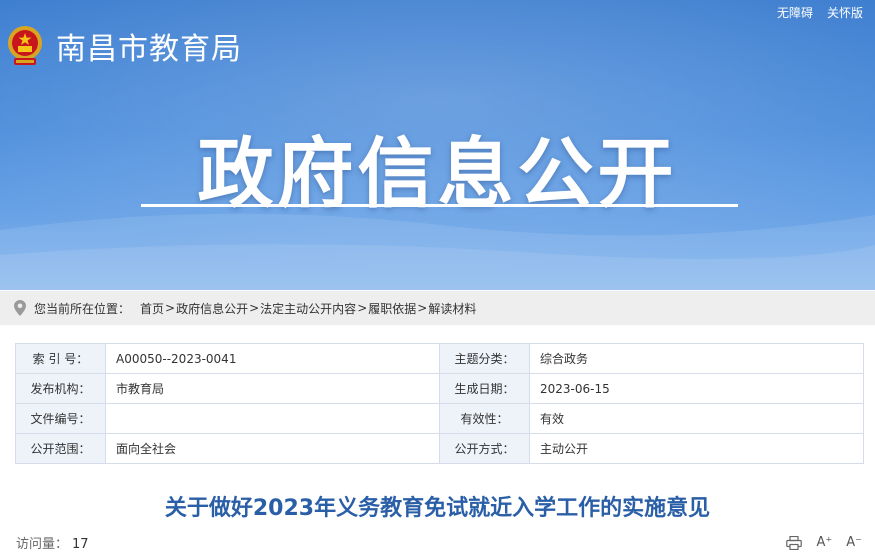 This screenshot has width=875, height=558. Describe the element at coordinates (439, 205) in the screenshot. I see `banner-underline` at that location.